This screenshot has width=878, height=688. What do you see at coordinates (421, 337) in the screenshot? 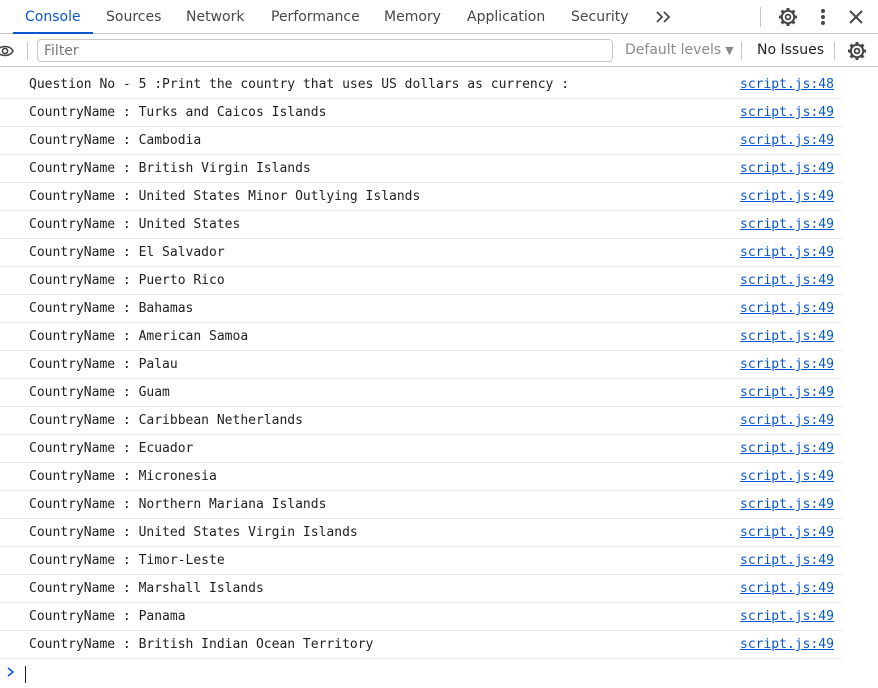
I see `console-message: CountryName : American Samoa script.js:49` at bounding box center [421, 337].